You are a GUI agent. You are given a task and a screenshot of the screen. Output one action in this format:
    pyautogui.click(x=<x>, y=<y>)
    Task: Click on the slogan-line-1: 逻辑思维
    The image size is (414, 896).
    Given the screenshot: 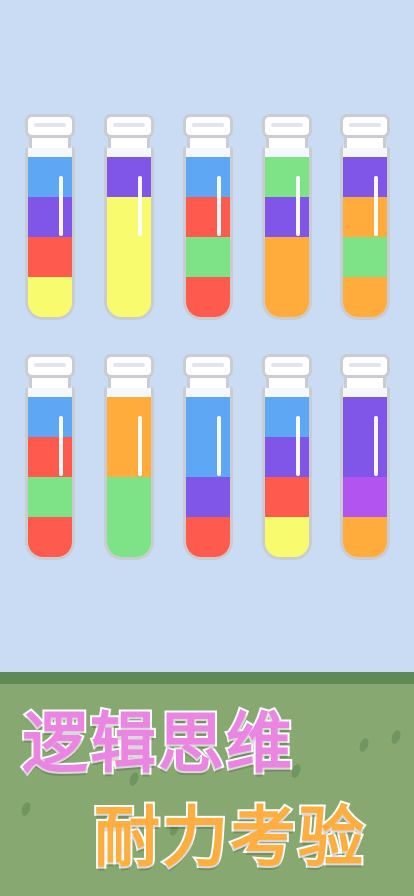 What is the action you would take?
    pyautogui.click(x=157, y=743)
    